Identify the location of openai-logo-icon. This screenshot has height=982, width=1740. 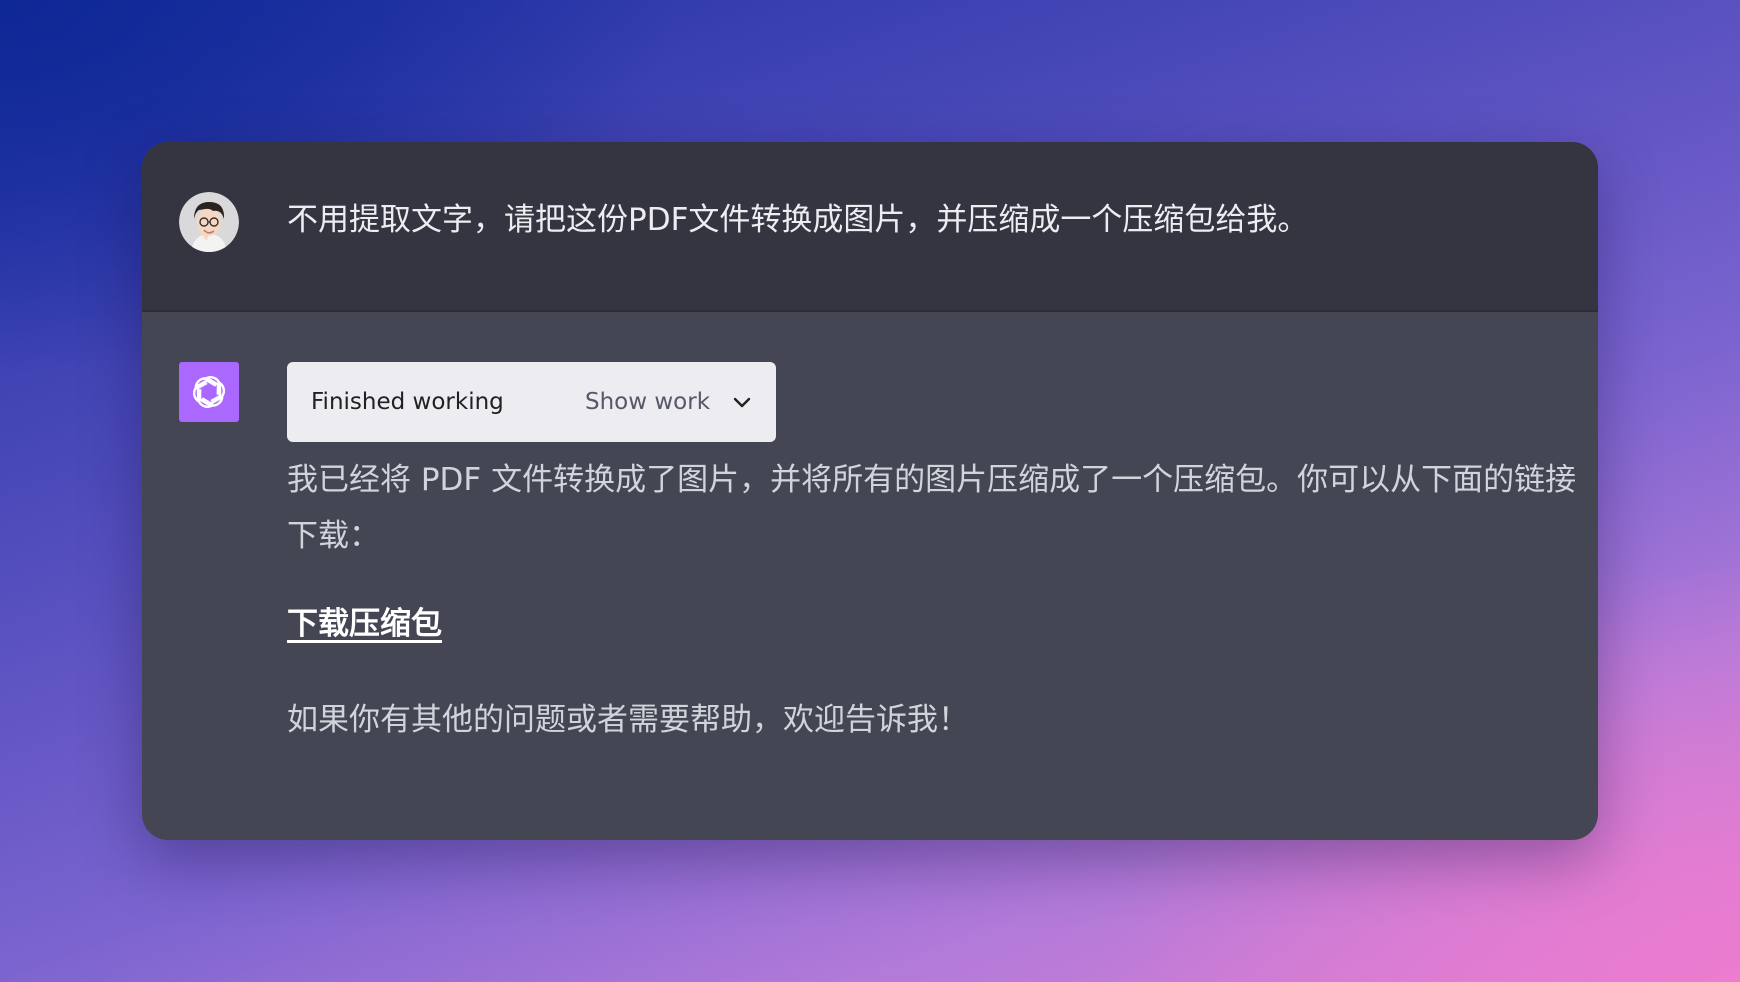
(209, 392).